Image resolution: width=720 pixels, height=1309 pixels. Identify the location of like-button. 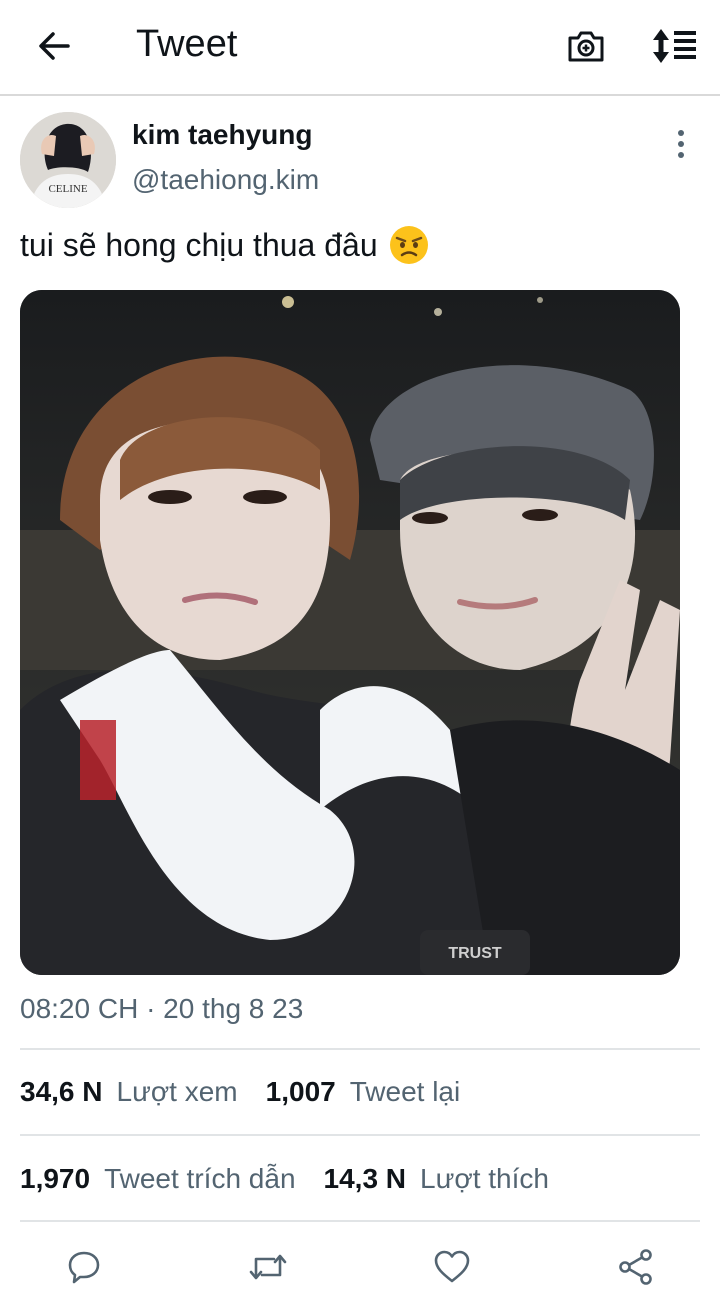
(452, 1267).